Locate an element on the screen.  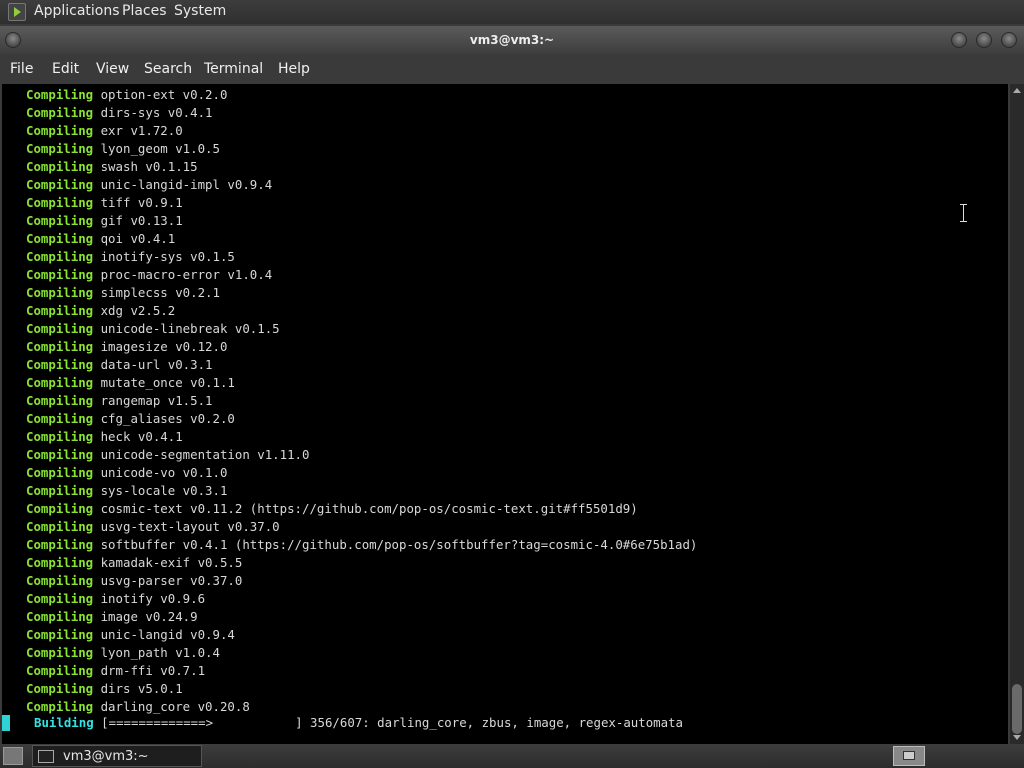
minimize-icon is located at coordinates (959, 40).